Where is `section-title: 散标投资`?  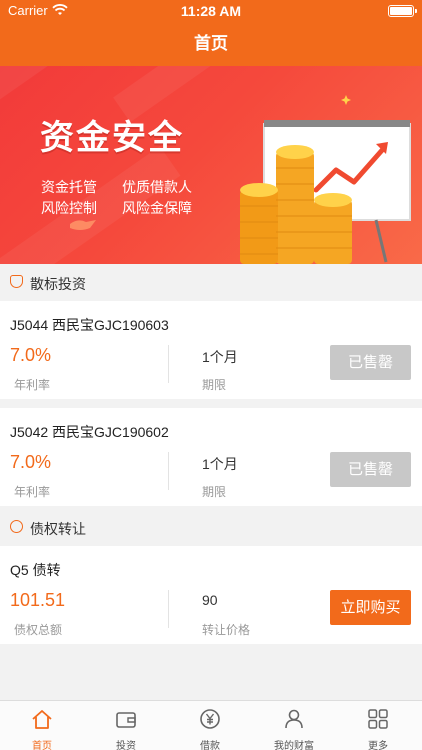 section-title: 散标投资 is located at coordinates (58, 284).